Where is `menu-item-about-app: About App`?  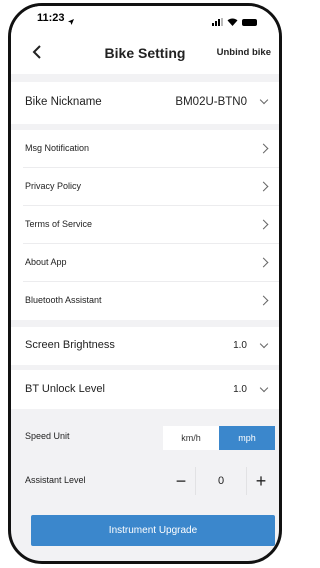 menu-item-about-app: About App is located at coordinates (145, 263).